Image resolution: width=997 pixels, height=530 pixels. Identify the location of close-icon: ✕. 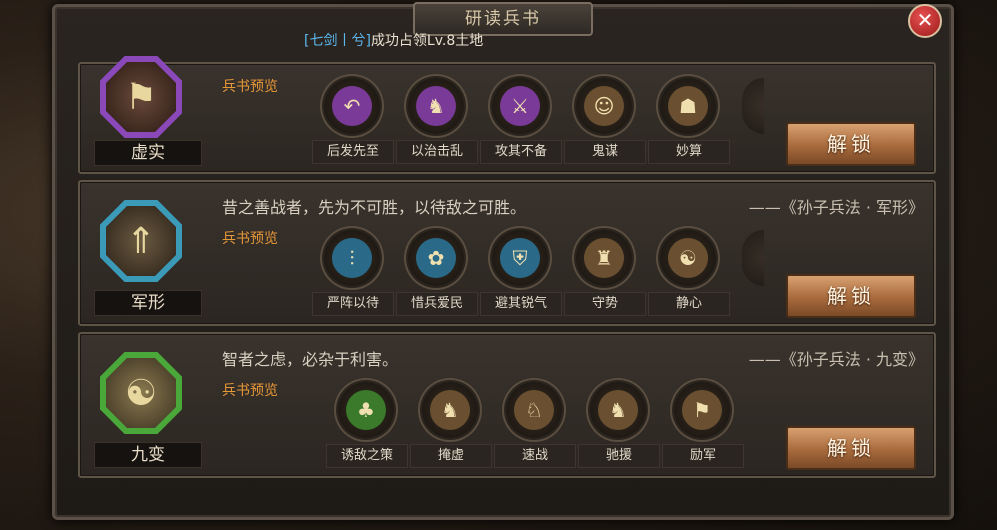
(925, 20).